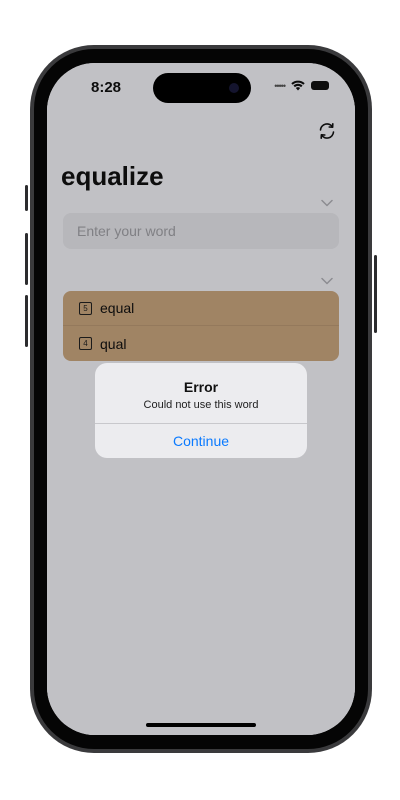  What do you see at coordinates (201, 725) in the screenshot?
I see `home-indicator` at bounding box center [201, 725].